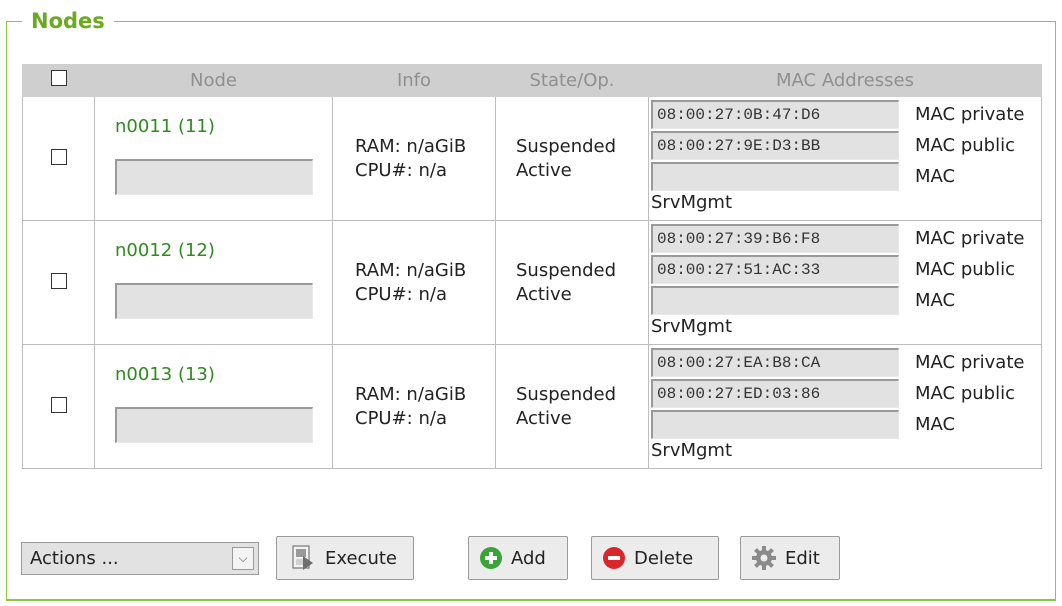 The image size is (1062, 606). Describe the element at coordinates (775, 362) in the screenshot. I see `mac-private-field: 08:00:27:EA:B8:CA` at that location.